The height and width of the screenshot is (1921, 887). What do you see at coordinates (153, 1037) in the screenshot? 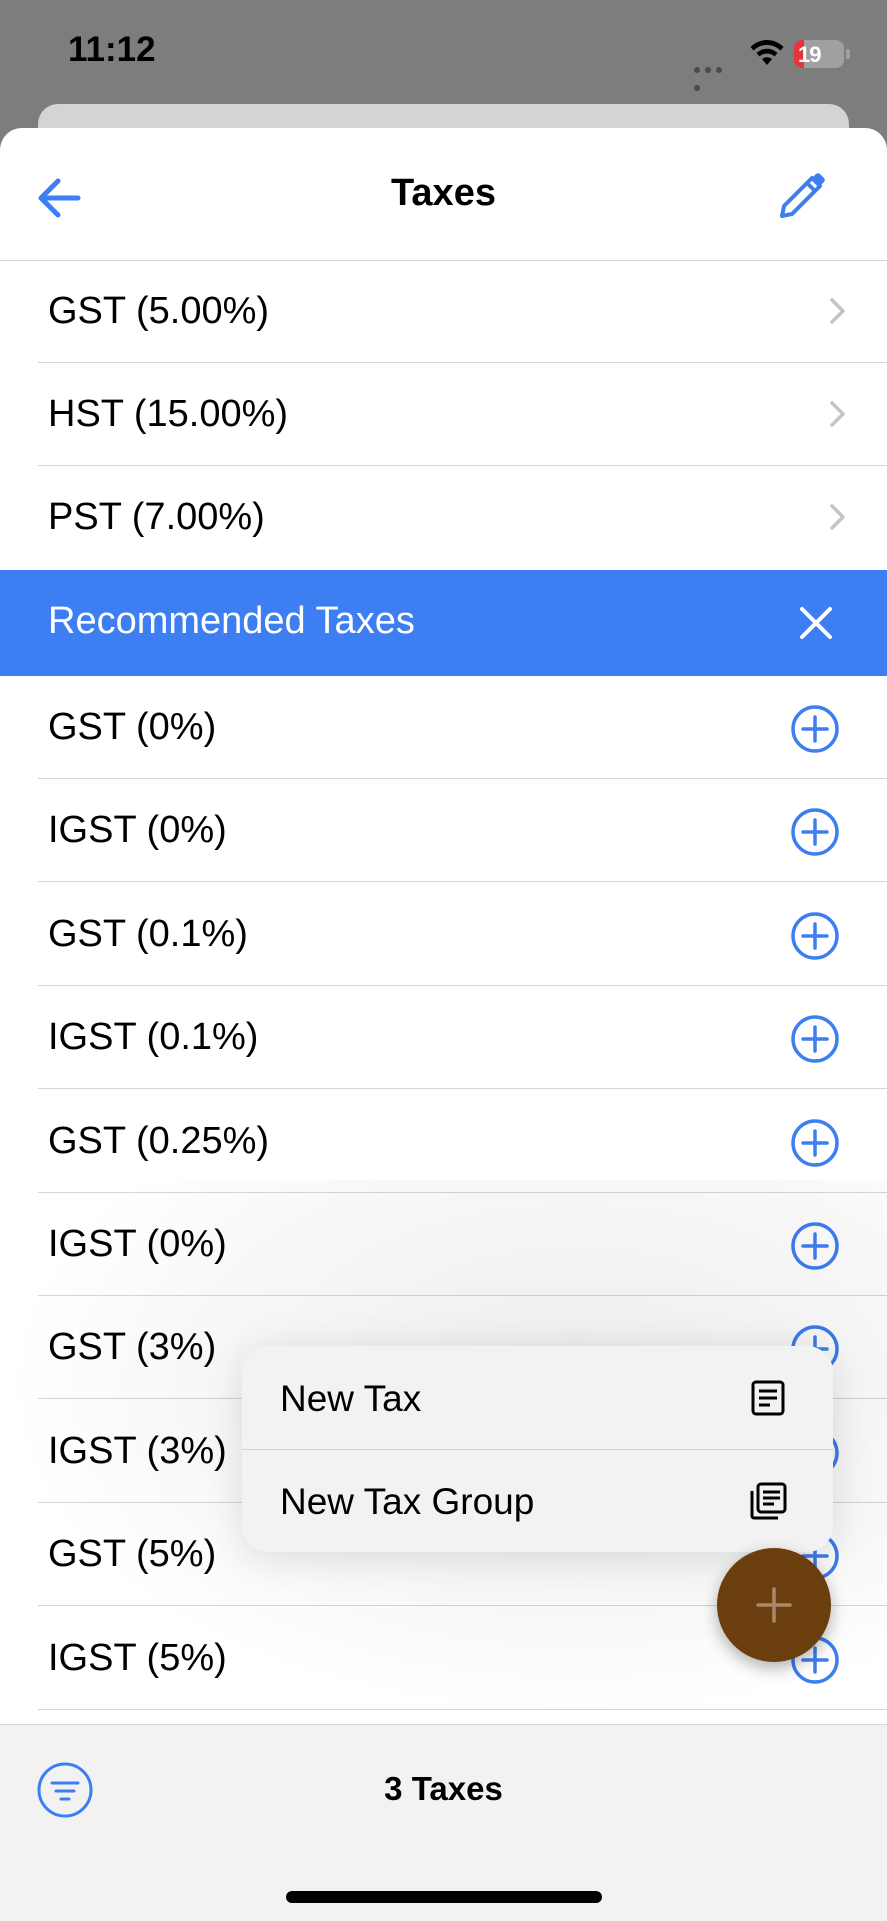
I see `recommended-tax-label: IGST (0.1%)` at bounding box center [153, 1037].